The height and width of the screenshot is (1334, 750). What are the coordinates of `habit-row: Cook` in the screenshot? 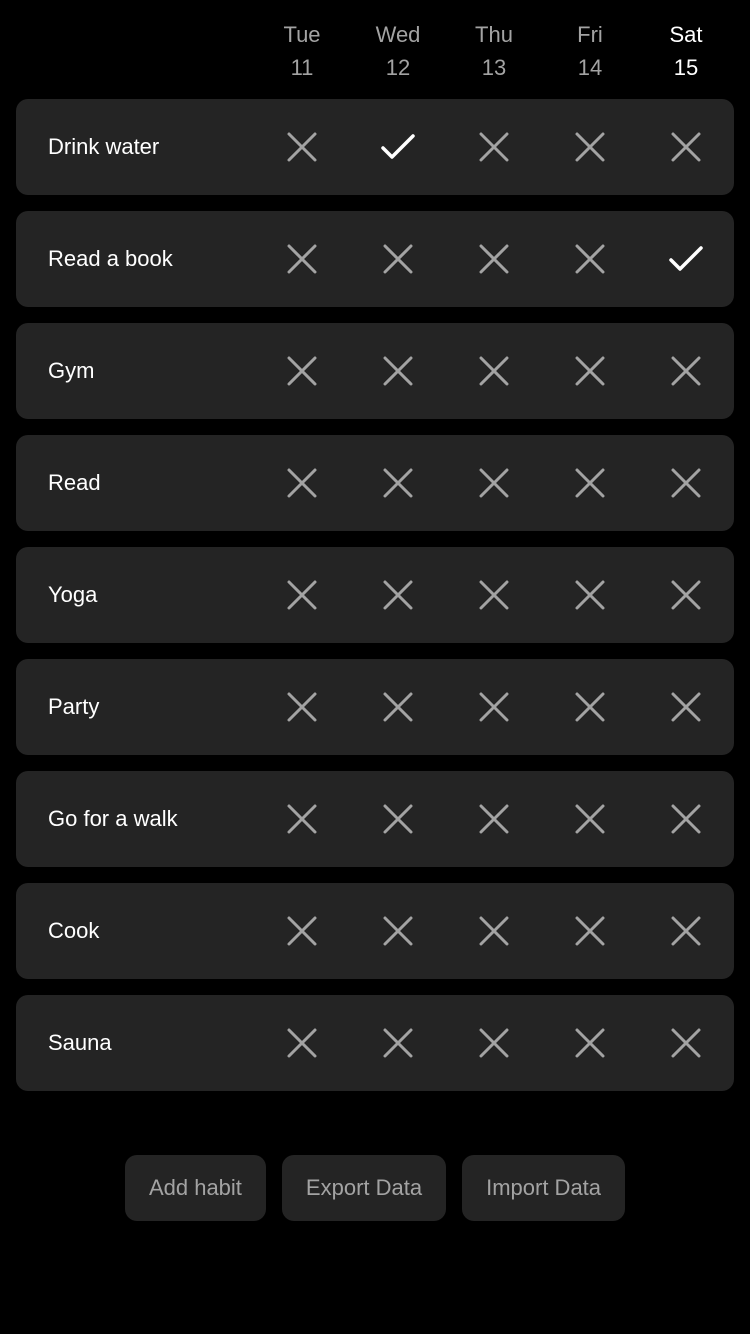 It's located at (375, 931).